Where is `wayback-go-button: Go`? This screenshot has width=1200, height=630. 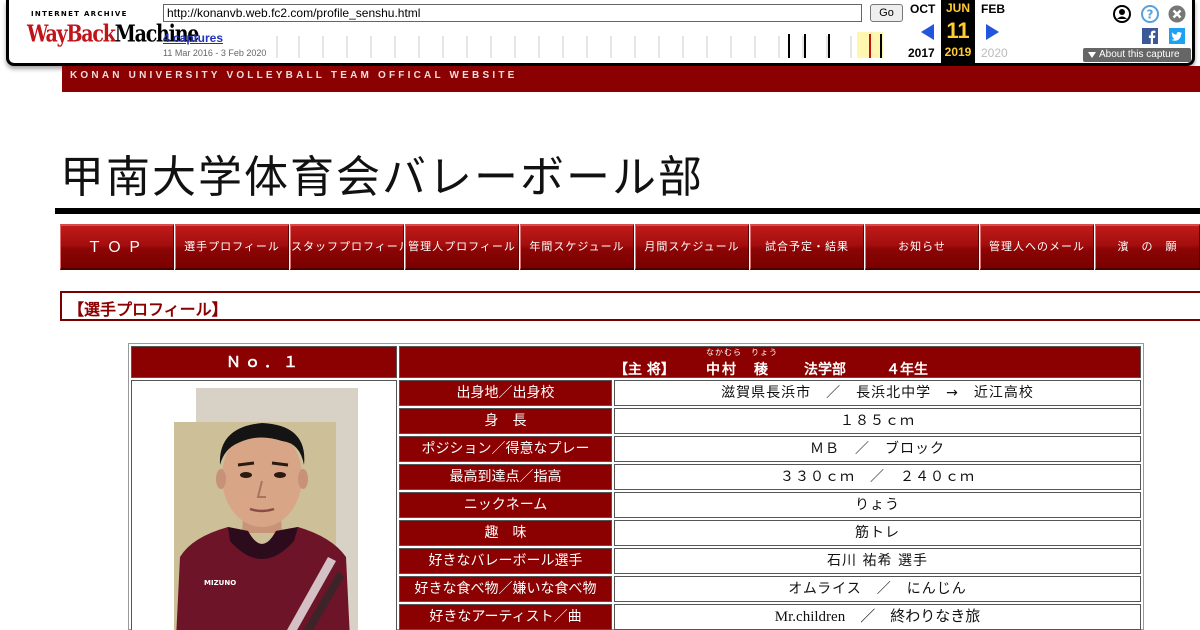 wayback-go-button: Go is located at coordinates (886, 13).